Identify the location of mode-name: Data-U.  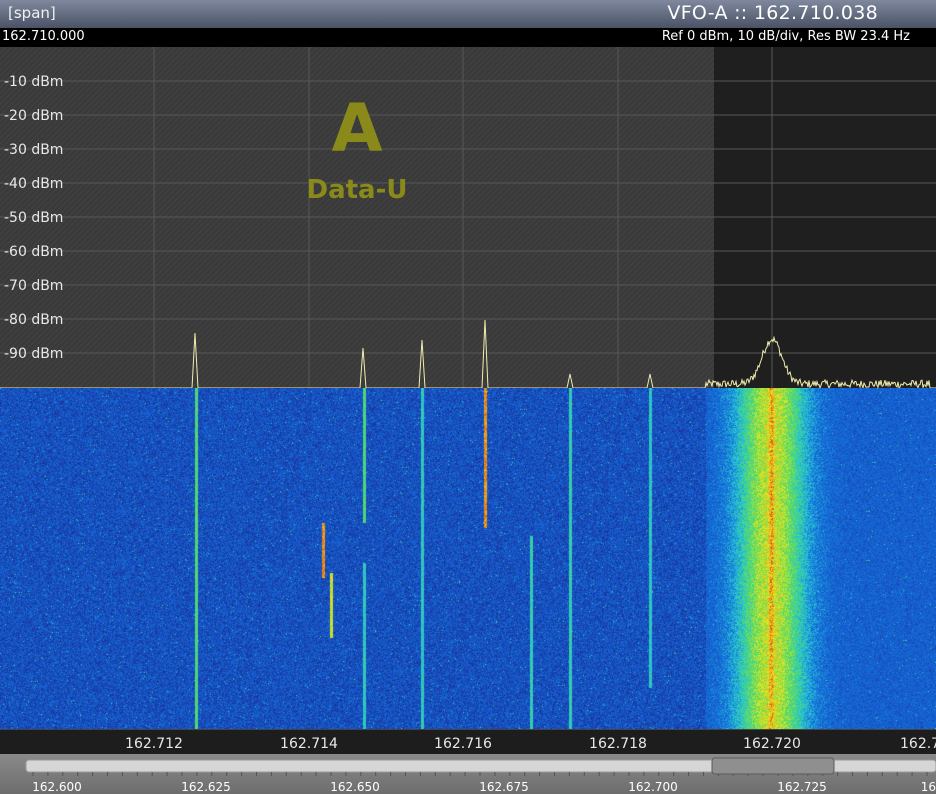
(356, 190).